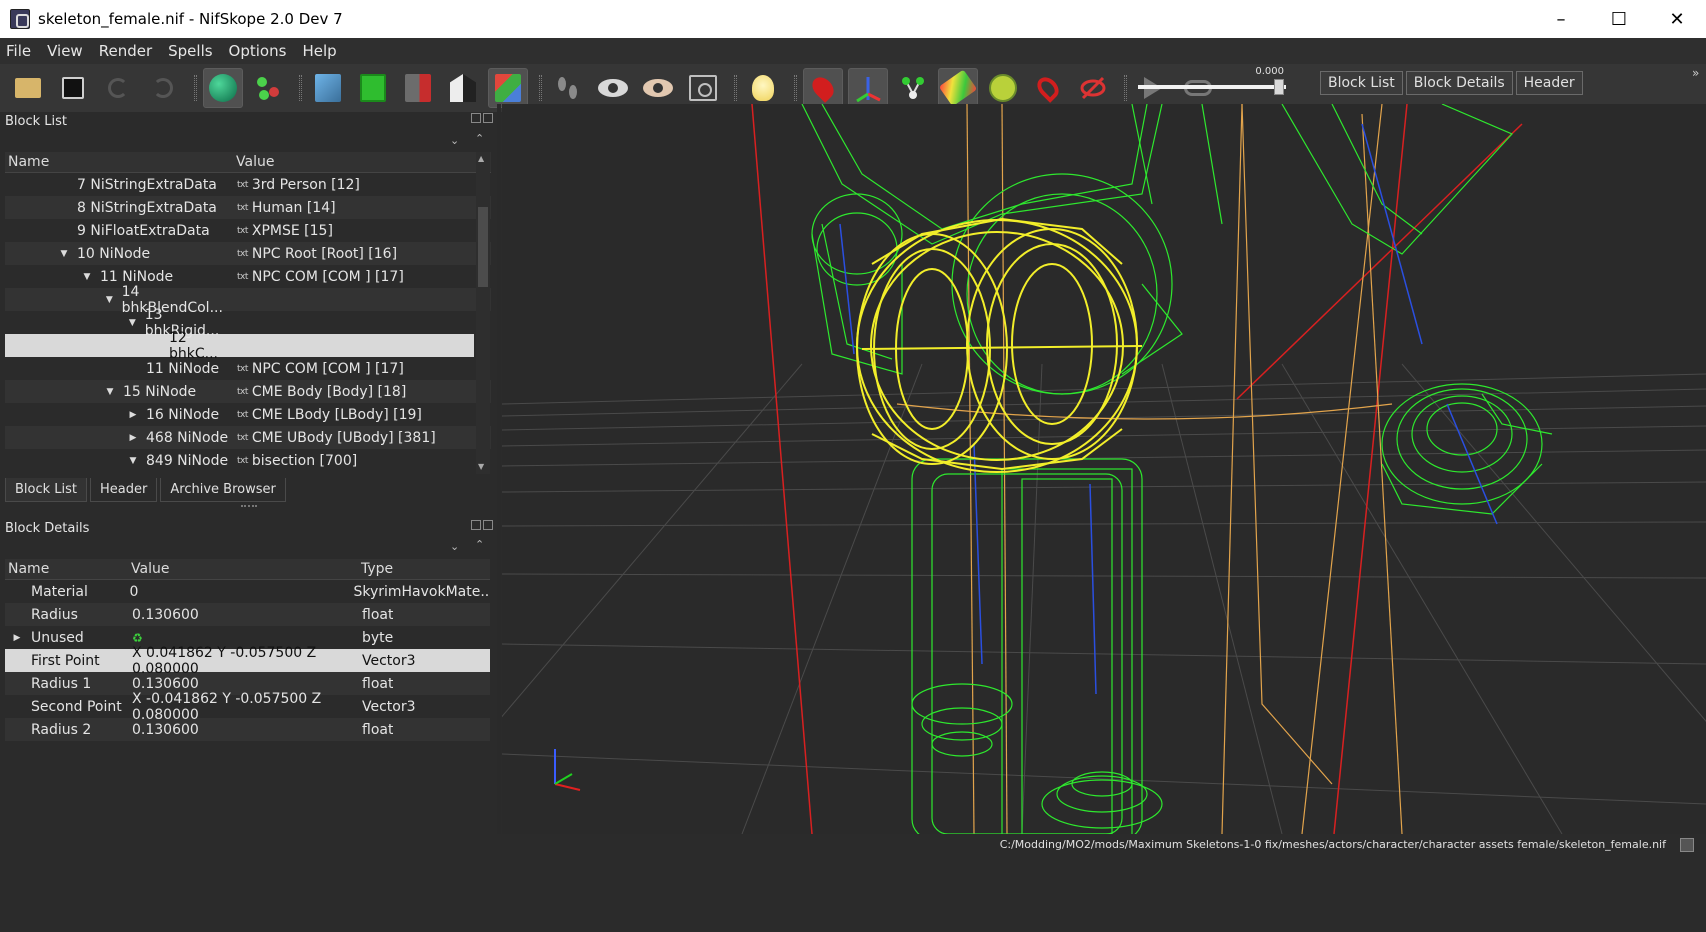 The image size is (1706, 932). I want to click on show-hidden-button, so click(613, 88).